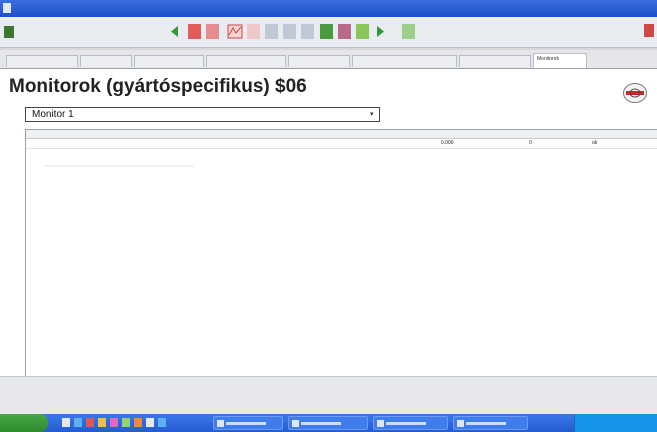 The height and width of the screenshot is (432, 657). Describe the element at coordinates (341, 134) in the screenshot. I see `table-header` at that location.